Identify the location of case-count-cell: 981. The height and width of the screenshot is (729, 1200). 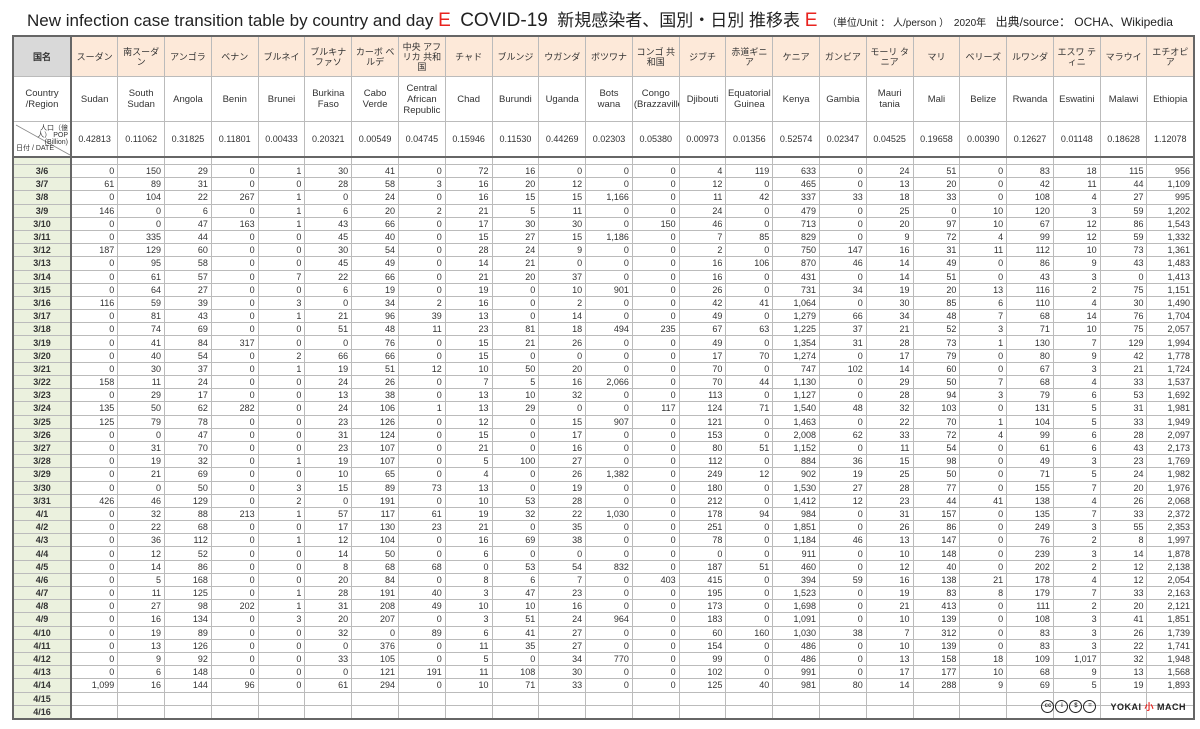
(796, 685).